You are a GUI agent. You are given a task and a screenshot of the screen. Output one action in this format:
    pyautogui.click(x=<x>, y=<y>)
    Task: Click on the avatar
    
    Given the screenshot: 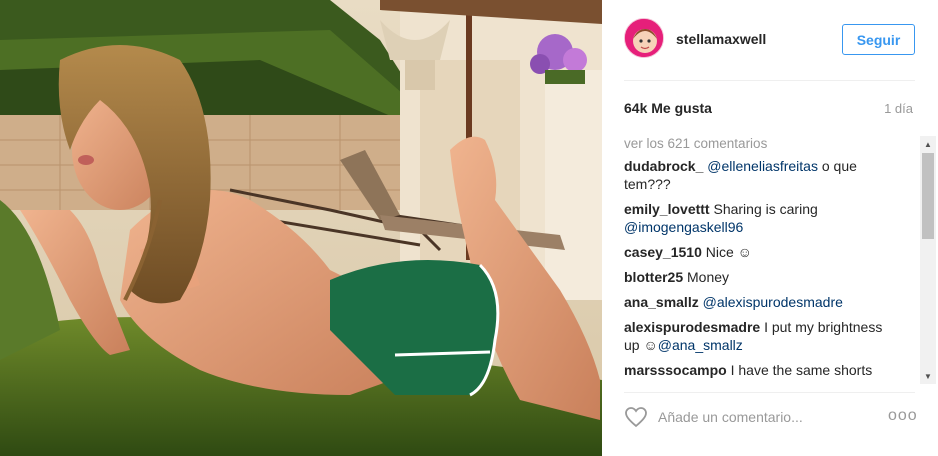 What is the action you would take?
    pyautogui.click(x=644, y=38)
    